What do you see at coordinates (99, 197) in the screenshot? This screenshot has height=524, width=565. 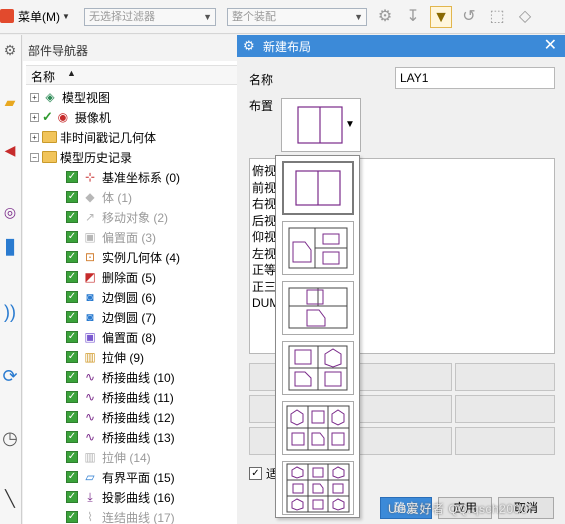 I see `tree-feature-row: ✓ ◆ 体 (1)` at bounding box center [99, 197].